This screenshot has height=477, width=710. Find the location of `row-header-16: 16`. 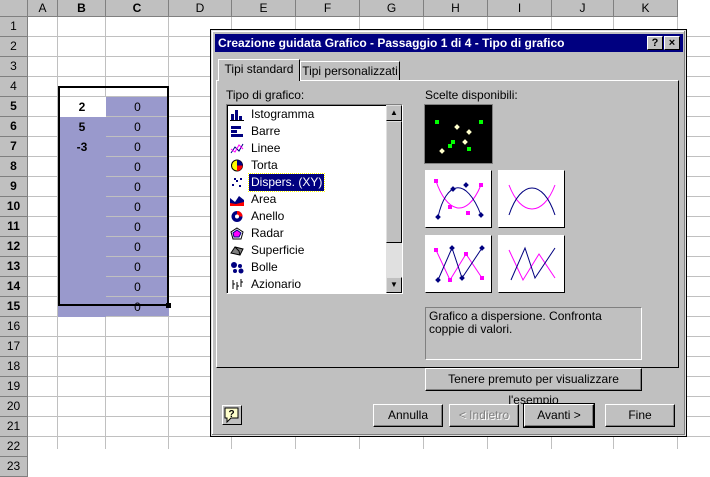

row-header-16: 16 is located at coordinates (14, 327).